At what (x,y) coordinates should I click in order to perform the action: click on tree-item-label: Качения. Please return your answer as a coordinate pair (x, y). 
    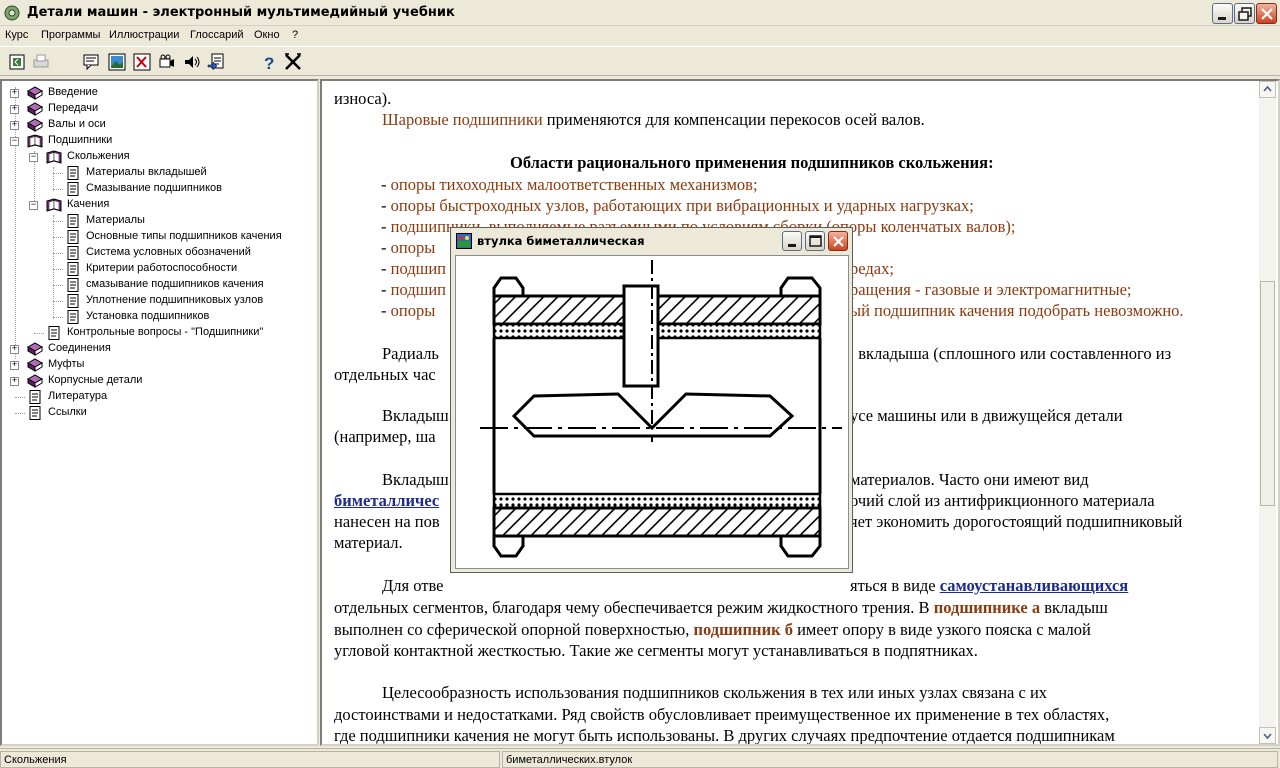
    Looking at the image, I should click on (88, 204).